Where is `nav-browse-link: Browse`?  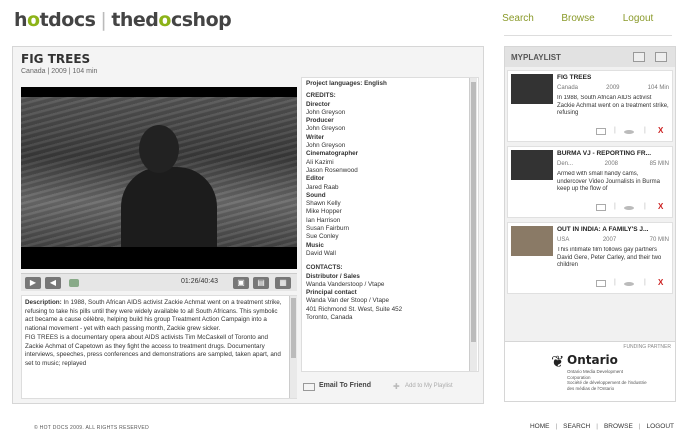
nav-browse-link: Browse is located at coordinates (578, 18).